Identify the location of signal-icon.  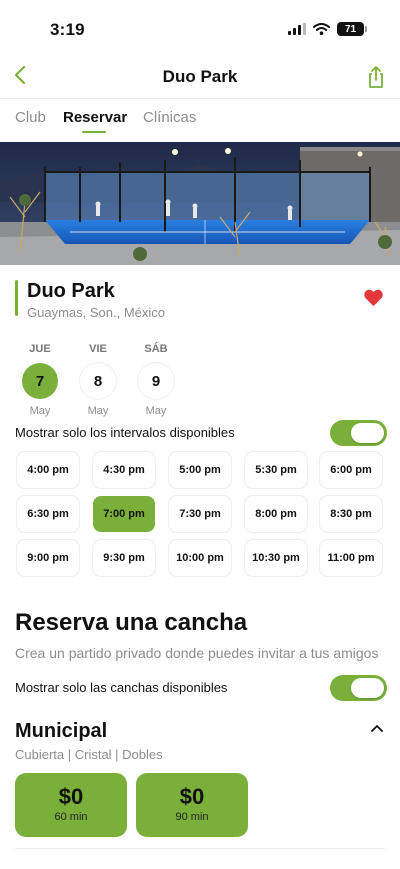
(297, 29).